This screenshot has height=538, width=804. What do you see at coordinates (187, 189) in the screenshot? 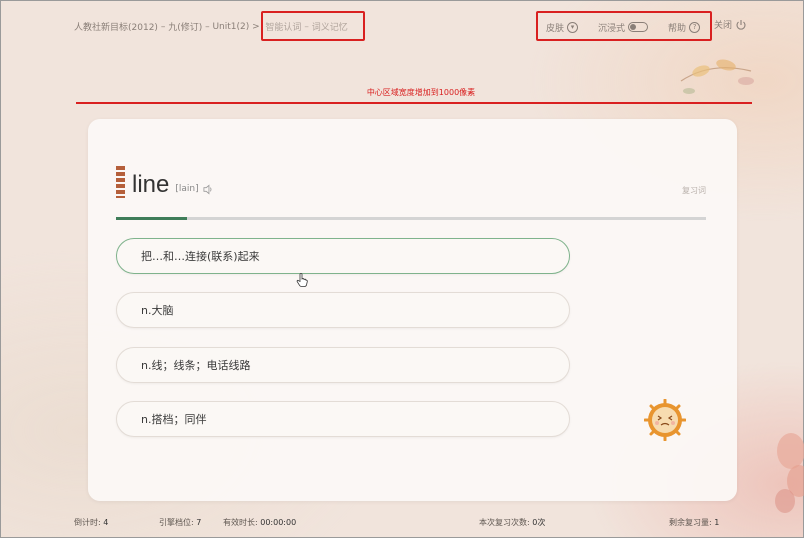
I see `word-phonetic: [lain]` at bounding box center [187, 189].